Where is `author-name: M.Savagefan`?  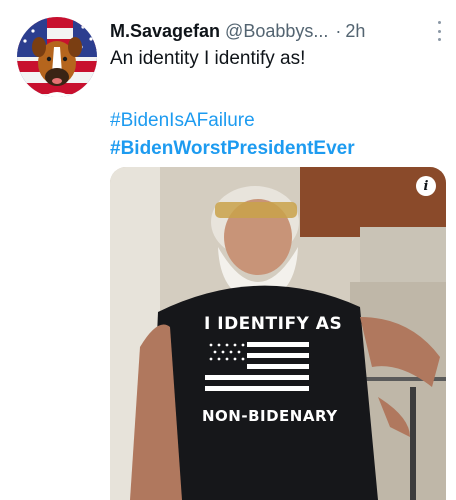 author-name: M.Savagefan is located at coordinates (165, 31).